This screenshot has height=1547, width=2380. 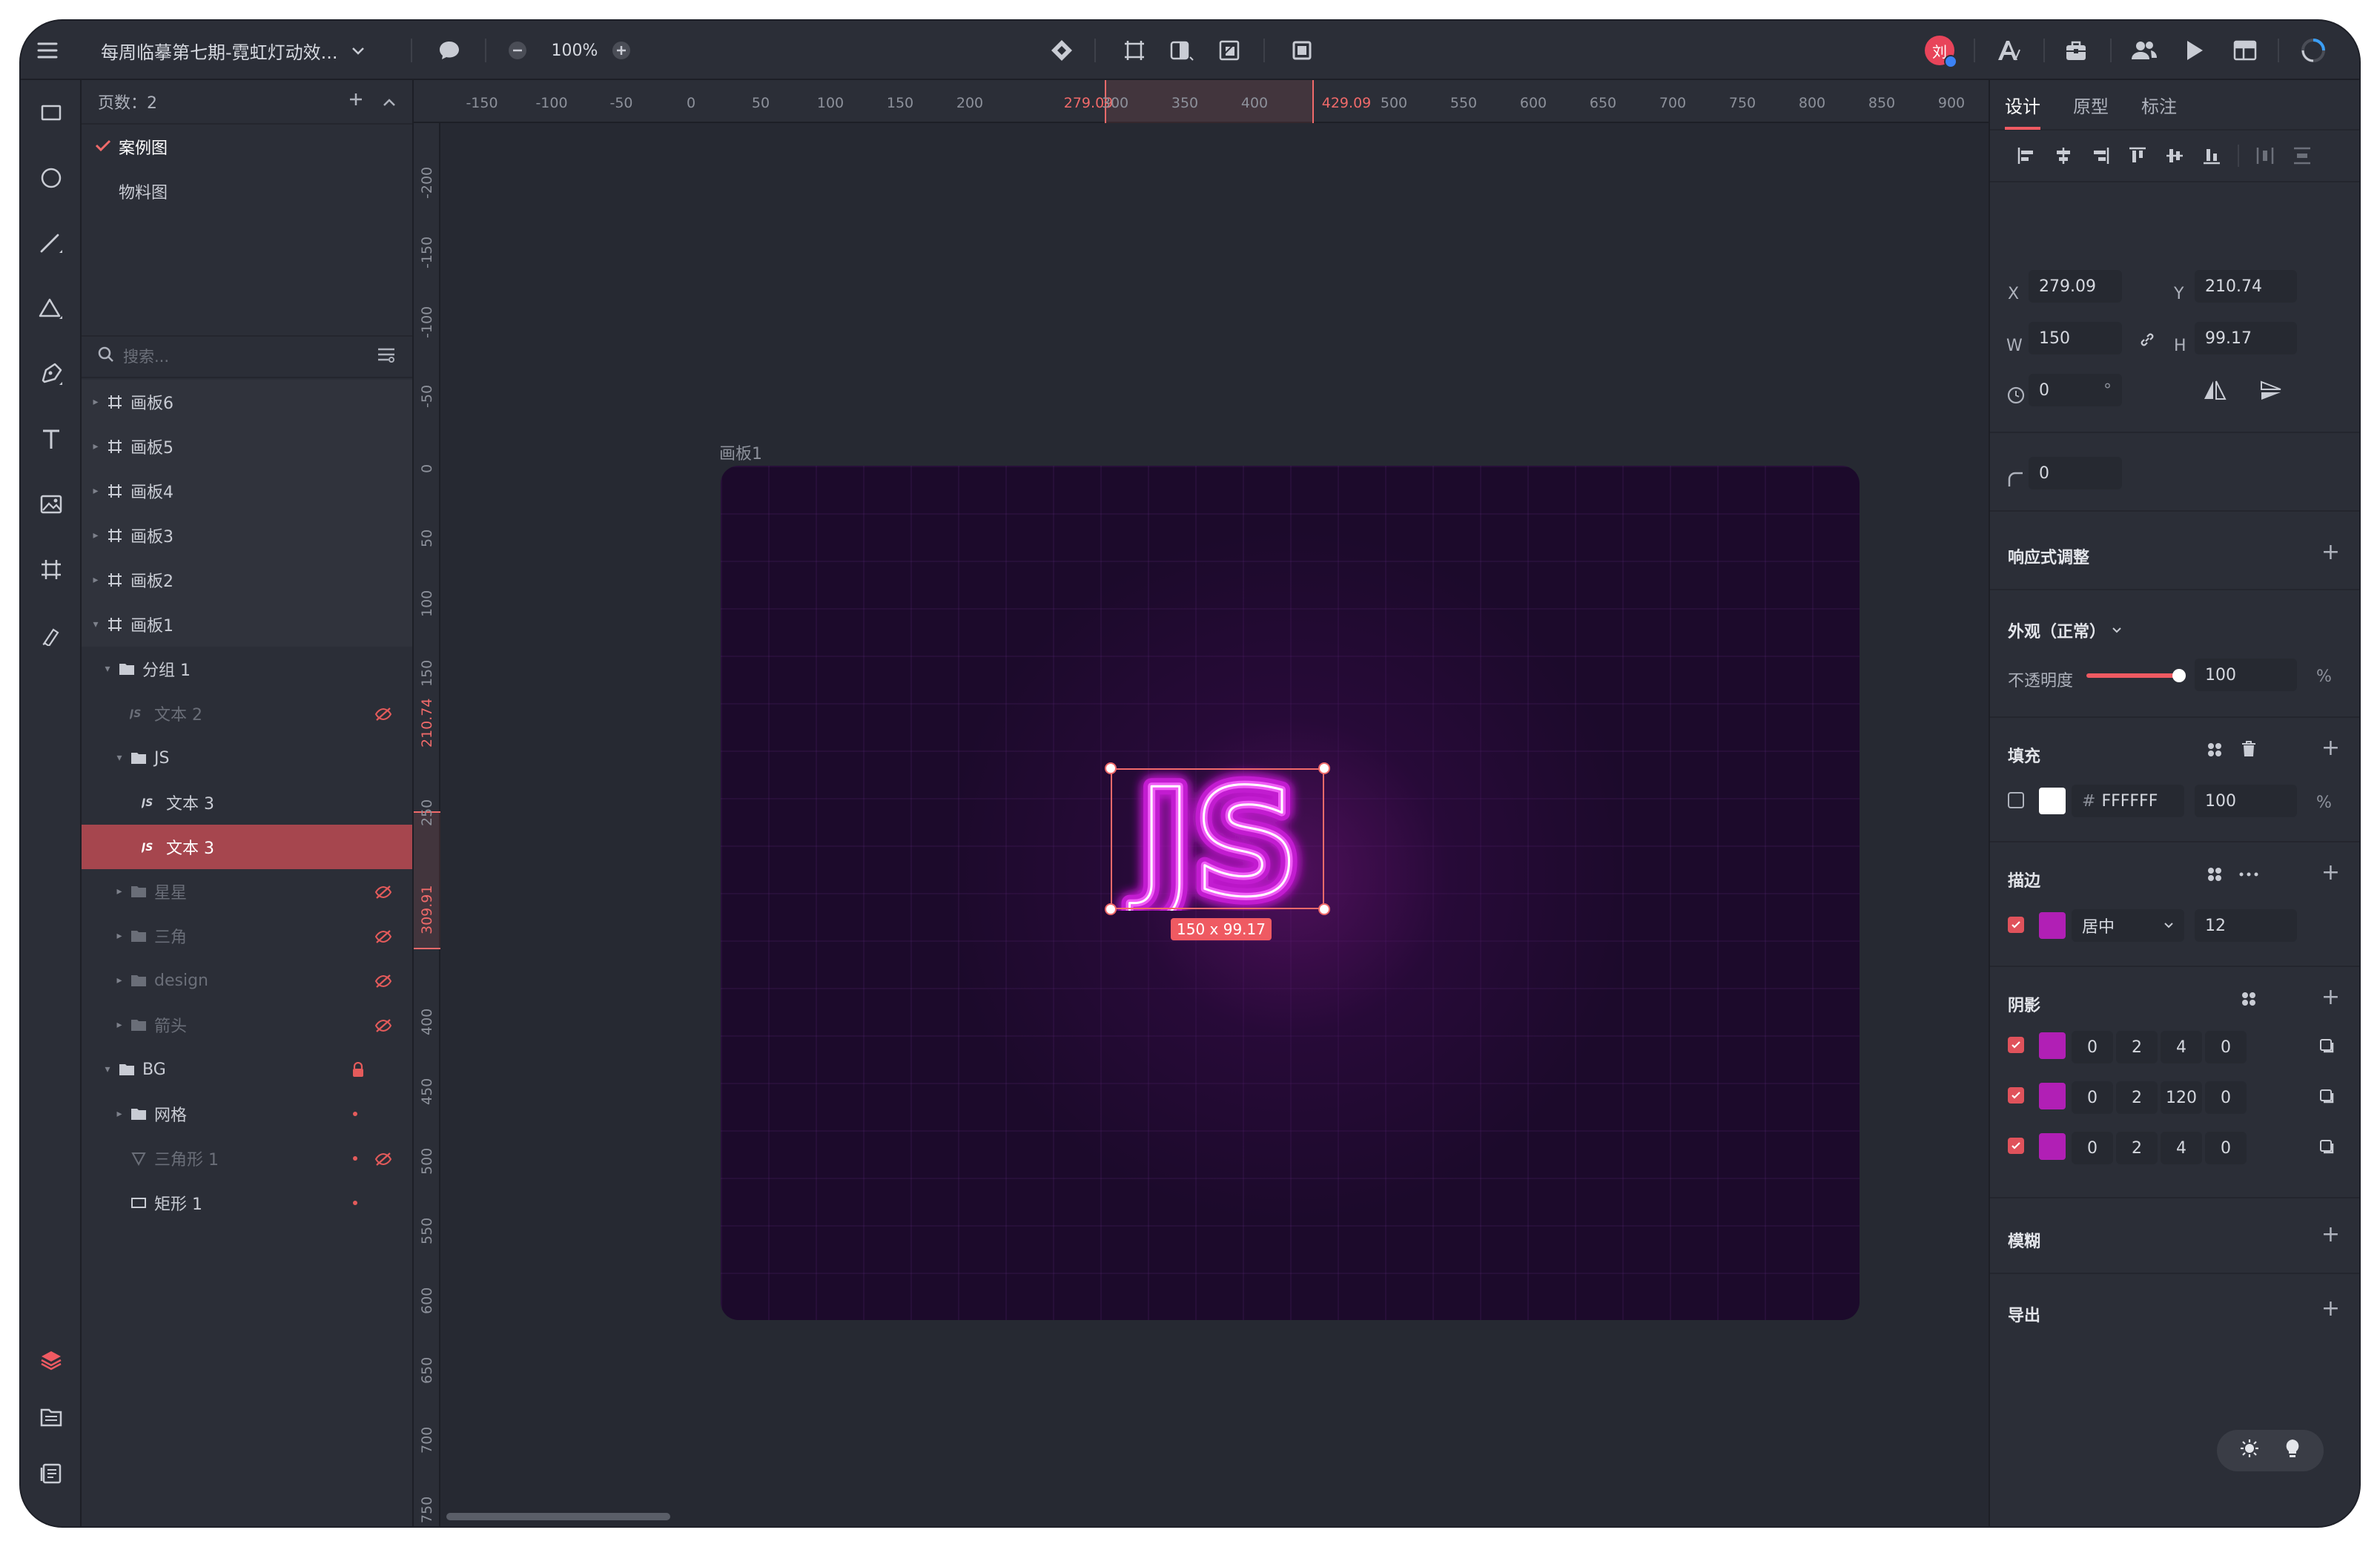 What do you see at coordinates (48, 50) in the screenshot?
I see `menu-icon` at bounding box center [48, 50].